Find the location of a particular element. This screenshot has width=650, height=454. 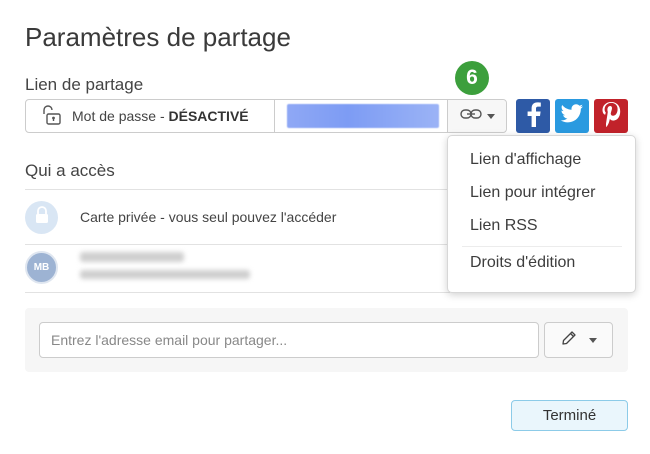

facebook-share-button is located at coordinates (533, 116).